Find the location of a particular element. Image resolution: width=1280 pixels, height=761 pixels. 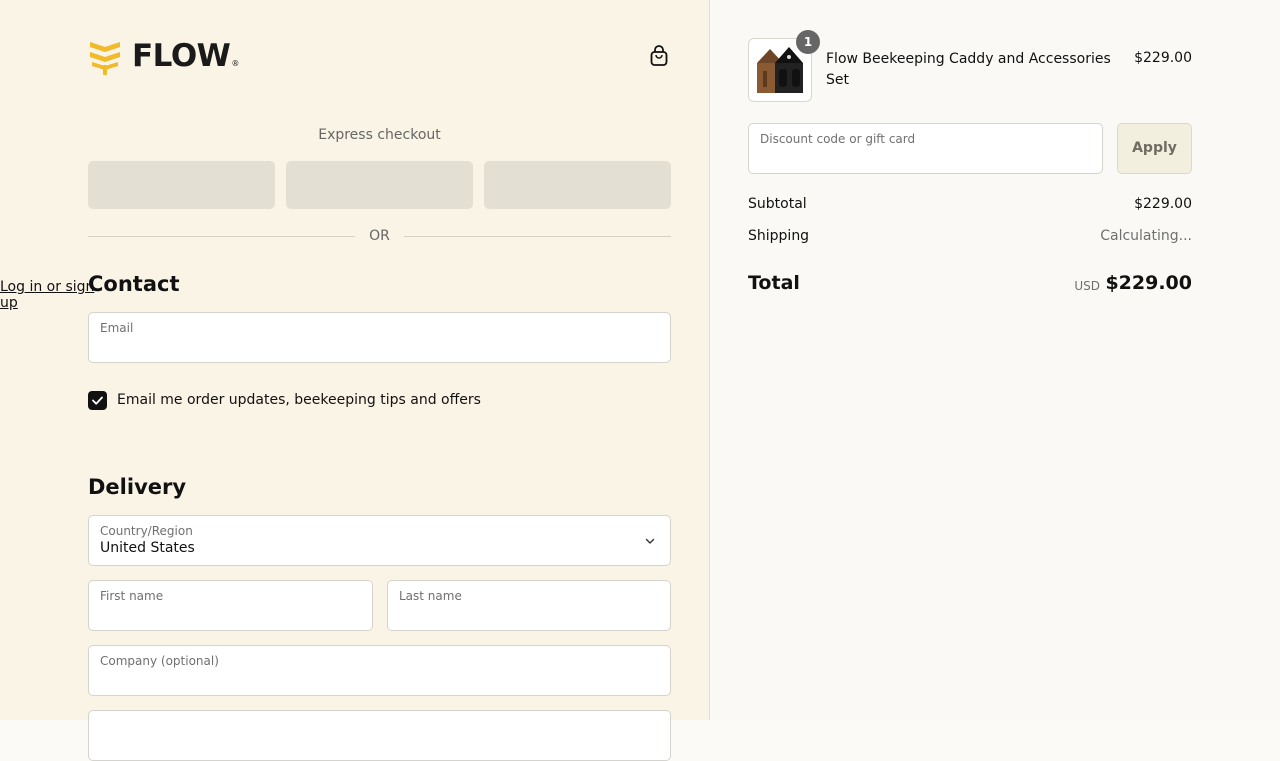

product-price: $229.00 is located at coordinates (1163, 58).